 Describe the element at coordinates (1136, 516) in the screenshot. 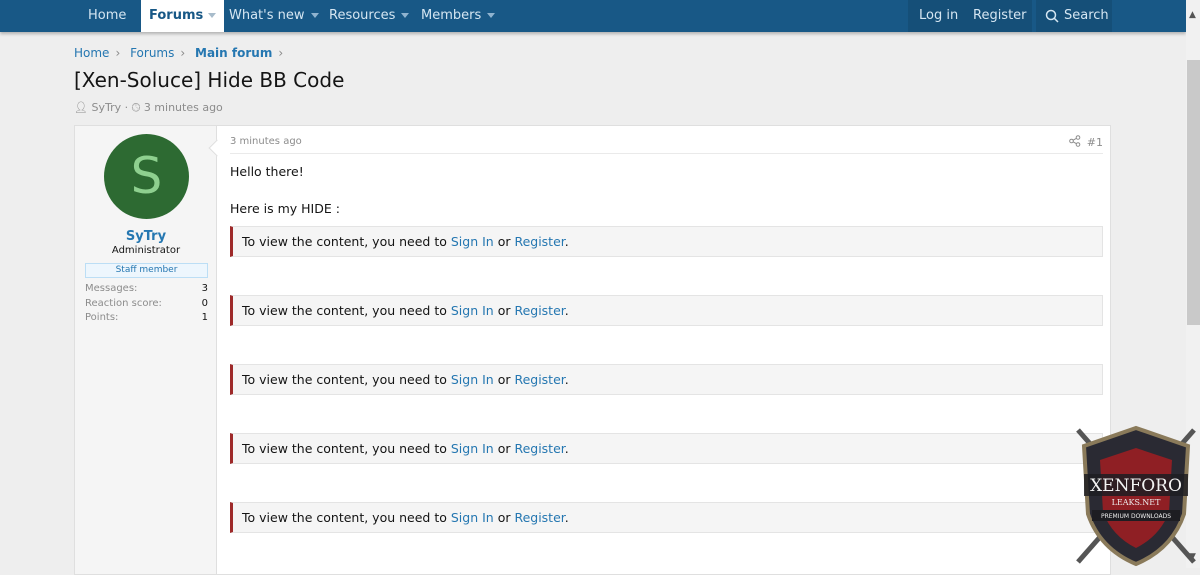

I see `svg-text: PREMIUM DOWNLOADS` at that location.